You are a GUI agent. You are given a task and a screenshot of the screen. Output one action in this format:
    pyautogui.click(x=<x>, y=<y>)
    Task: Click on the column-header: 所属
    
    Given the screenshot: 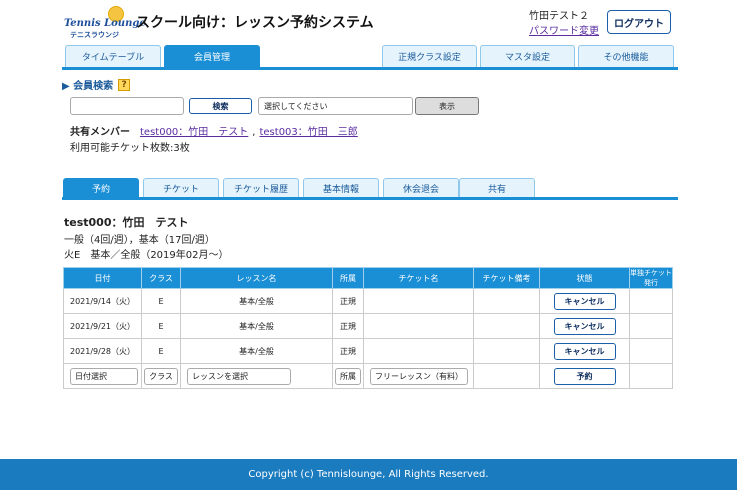 What is the action you would take?
    pyautogui.click(x=348, y=278)
    